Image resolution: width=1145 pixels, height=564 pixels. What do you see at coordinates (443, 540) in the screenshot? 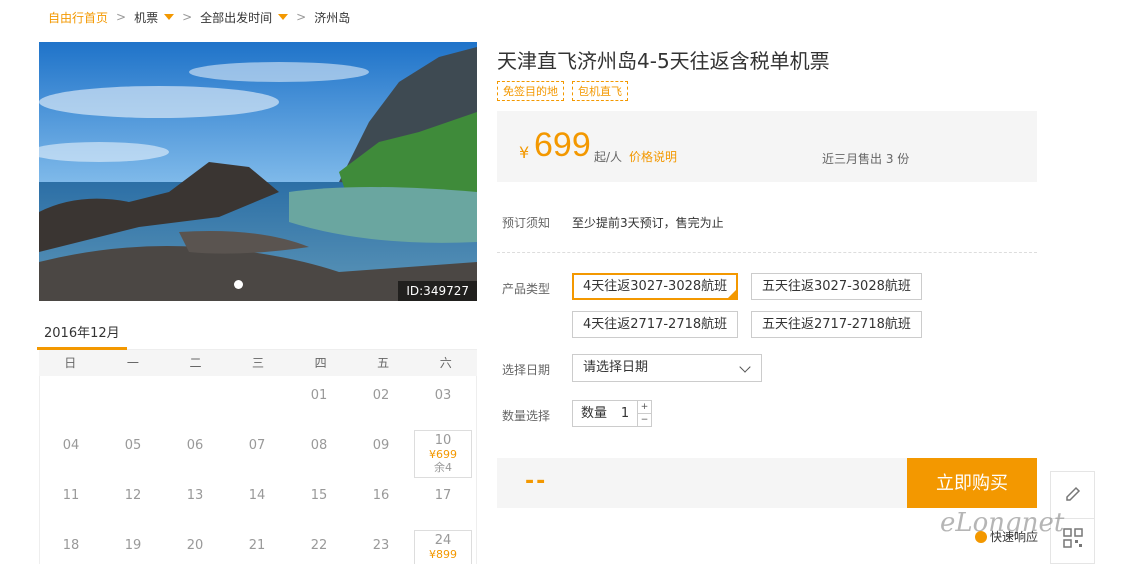
I see `calendar-day-number: 24` at bounding box center [443, 540].